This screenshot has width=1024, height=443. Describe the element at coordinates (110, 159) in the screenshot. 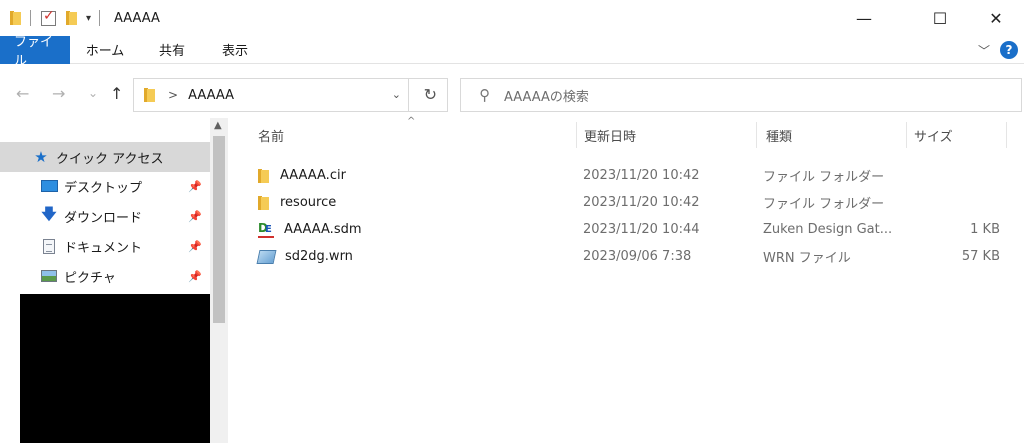

I see `sidebar-item-label: クイック アクセス` at that location.